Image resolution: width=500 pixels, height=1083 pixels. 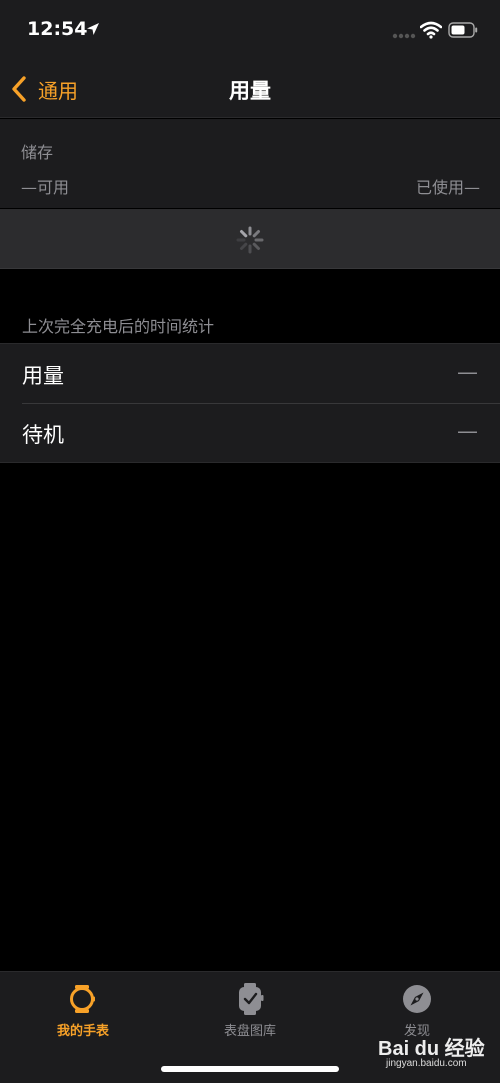 What do you see at coordinates (250, 240) in the screenshot?
I see `loading-spinner-icon` at bounding box center [250, 240].